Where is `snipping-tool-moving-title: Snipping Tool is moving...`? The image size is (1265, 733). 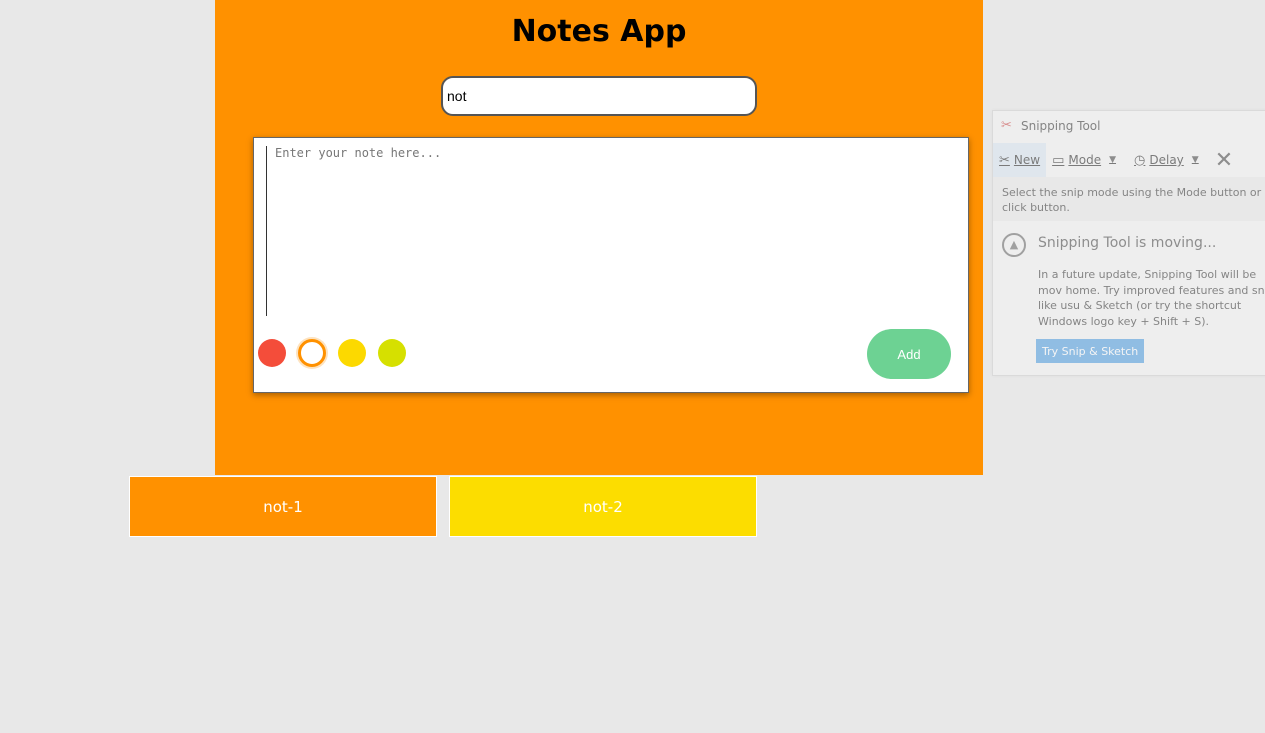 snipping-tool-moving-title: Snipping Tool is moving... is located at coordinates (1127, 243).